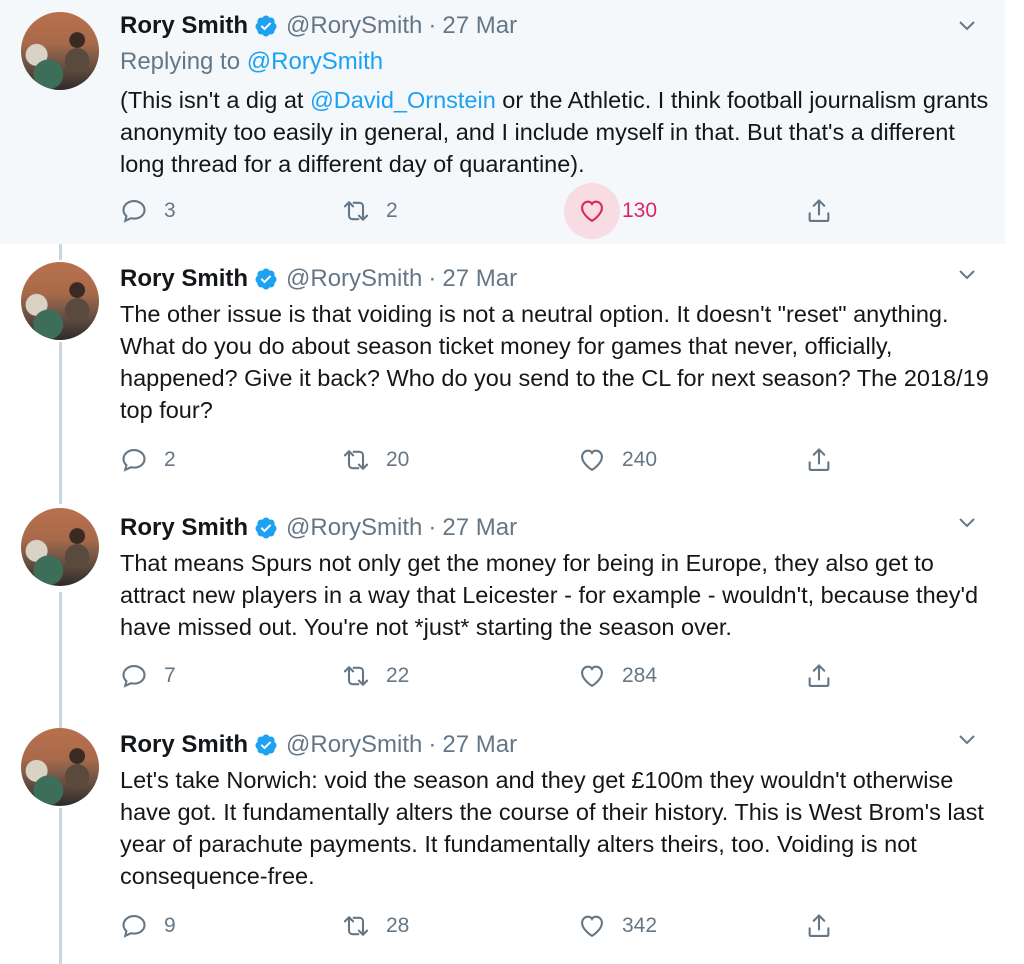 The width and height of the screenshot is (1024, 964). I want to click on reply-count: 2, so click(170, 459).